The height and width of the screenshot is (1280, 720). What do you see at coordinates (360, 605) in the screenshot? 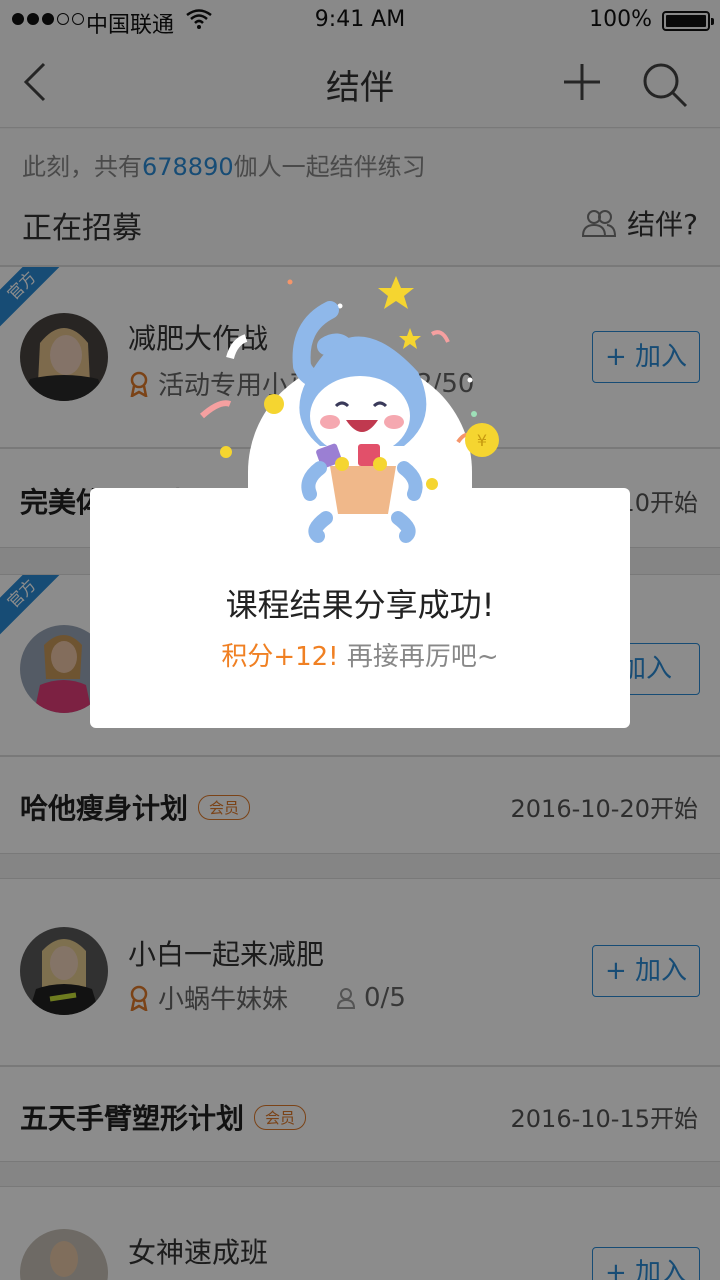
I see `dialog-title: 课程结果分享成功!` at bounding box center [360, 605].